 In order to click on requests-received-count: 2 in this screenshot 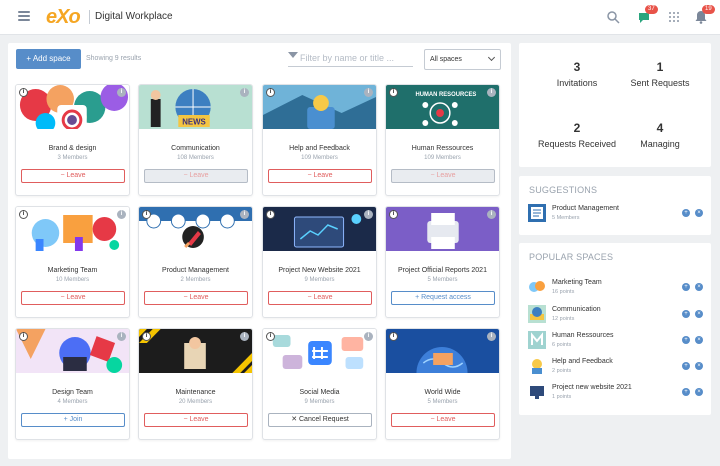, I will do `click(577, 128)`.